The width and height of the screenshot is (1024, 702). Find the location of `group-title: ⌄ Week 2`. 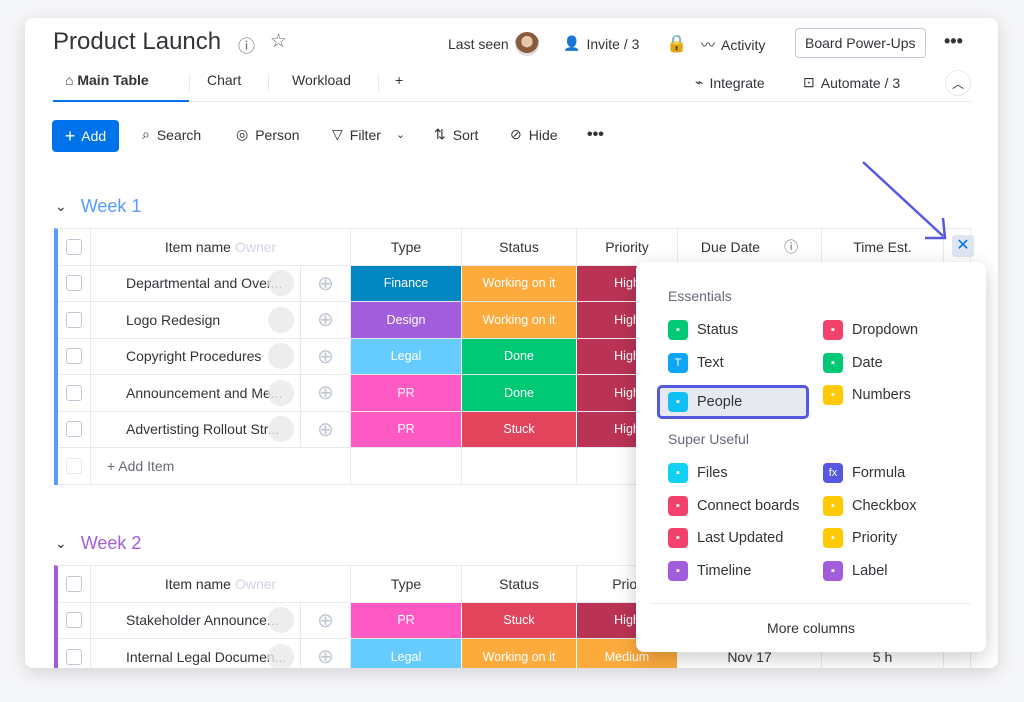

group-title: ⌄ Week 2 is located at coordinates (98, 543).